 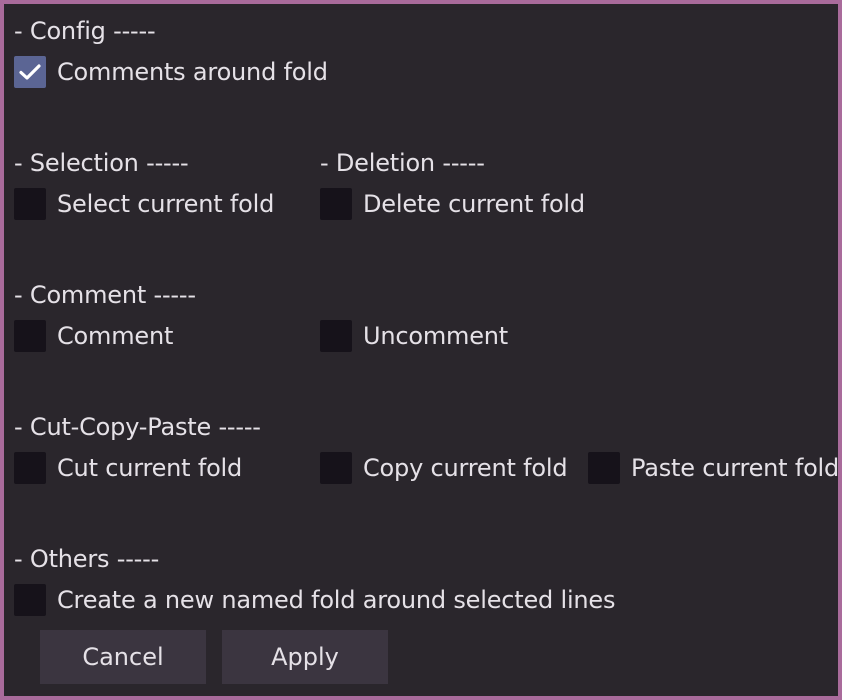 I want to click on delete-current-fold-label: Delete current fold, so click(x=474, y=204).